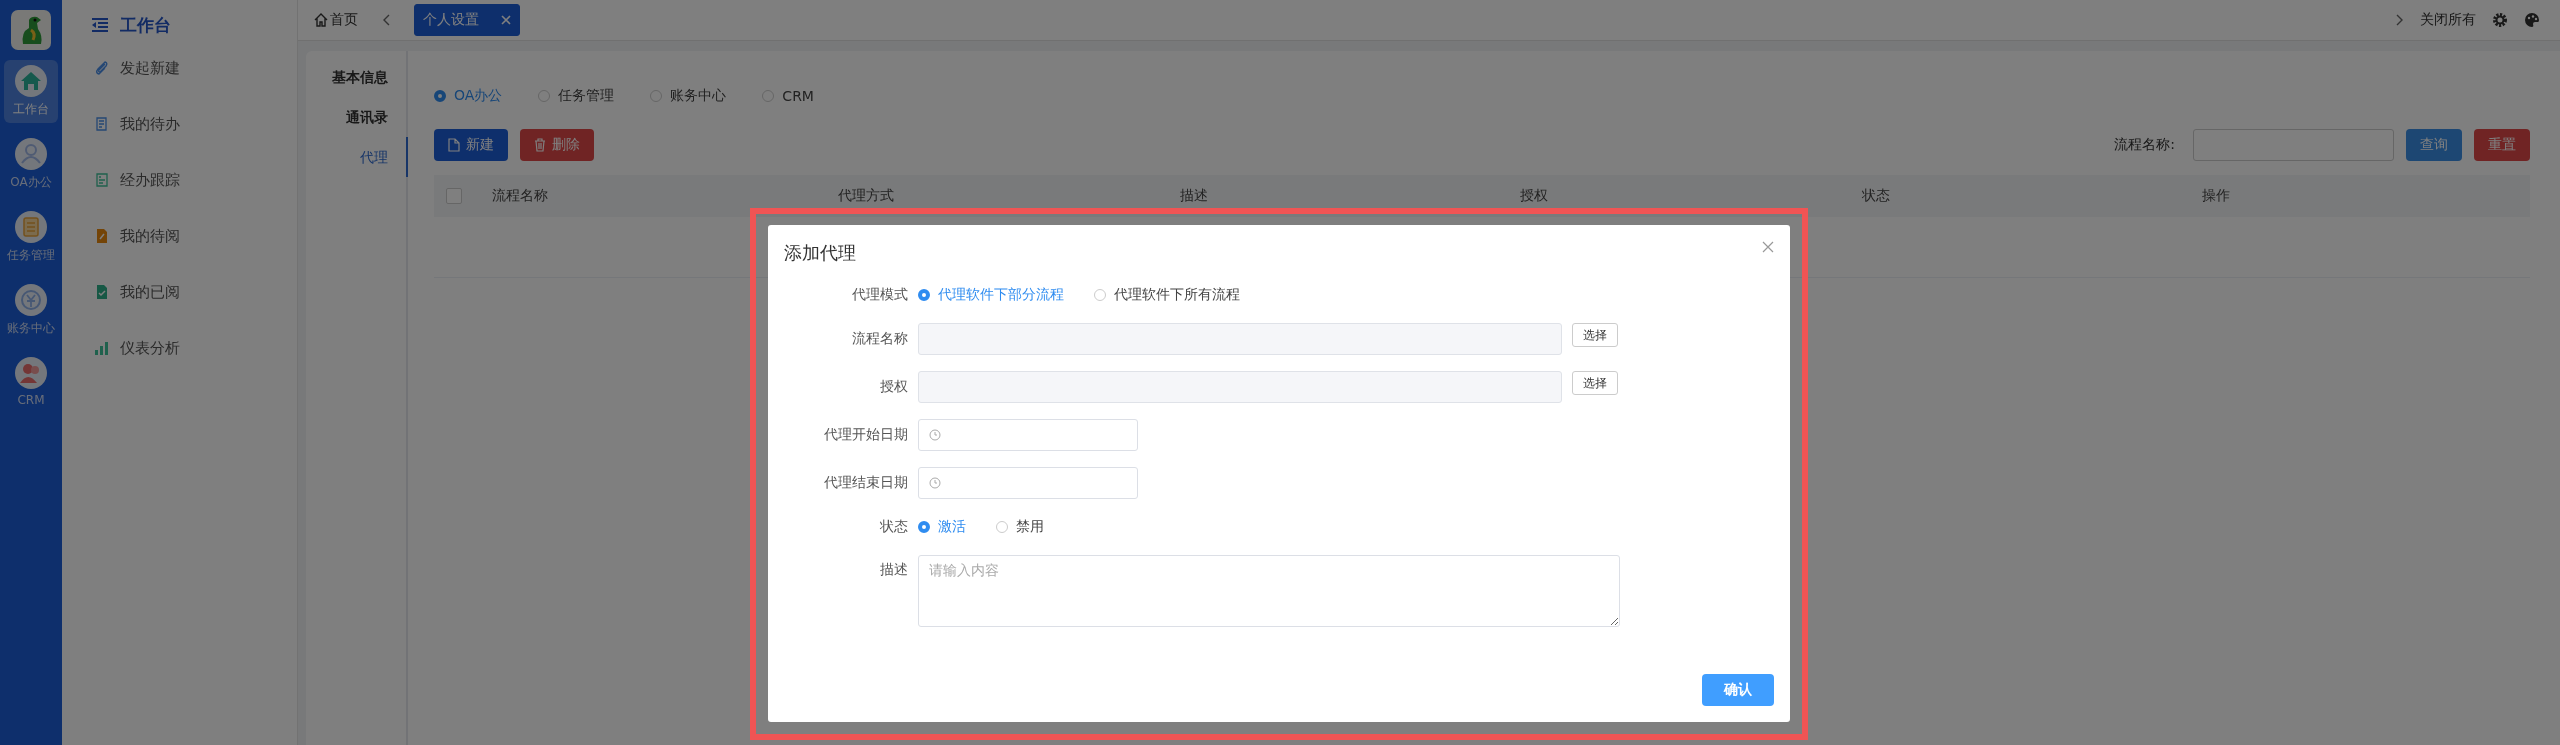  Describe the element at coordinates (788, 96) in the screenshot. I see `module-radio: CRM` at that location.